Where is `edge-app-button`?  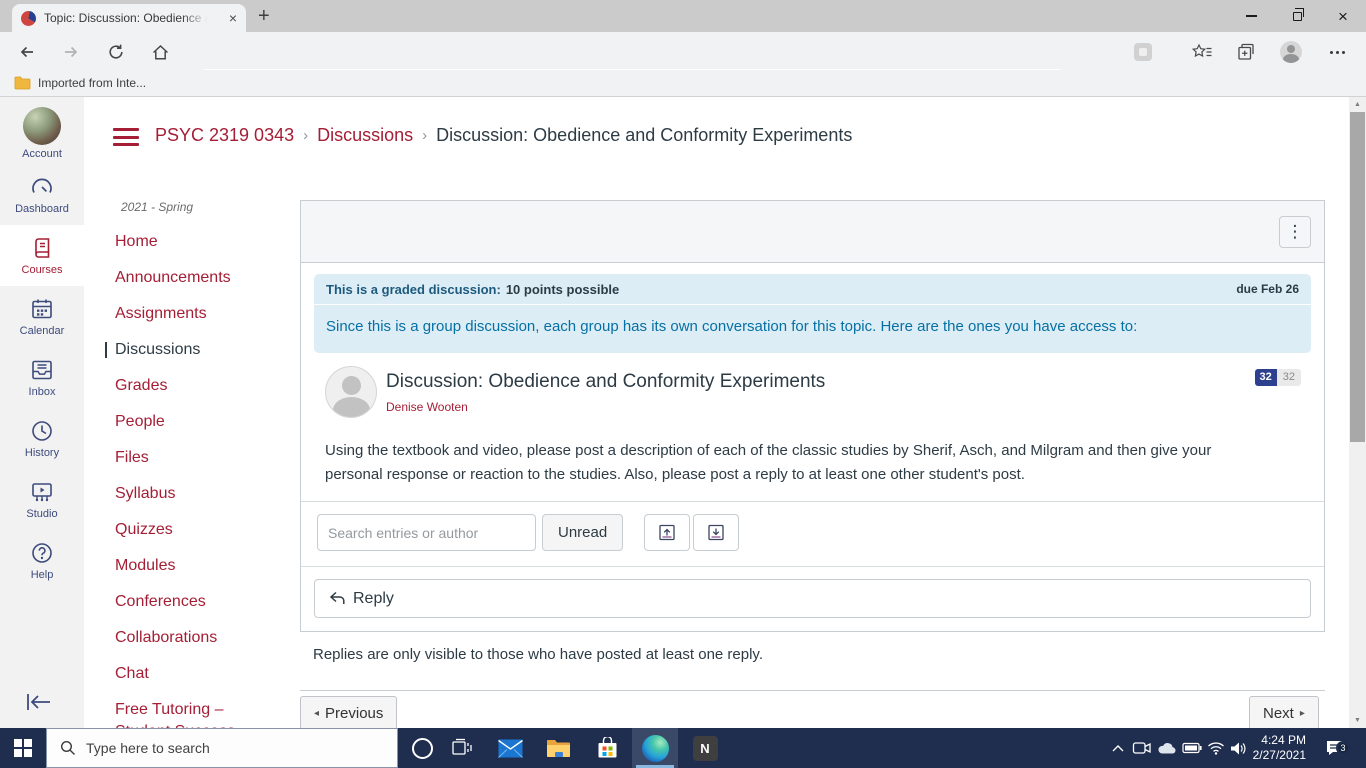
edge-app-button is located at coordinates (655, 748).